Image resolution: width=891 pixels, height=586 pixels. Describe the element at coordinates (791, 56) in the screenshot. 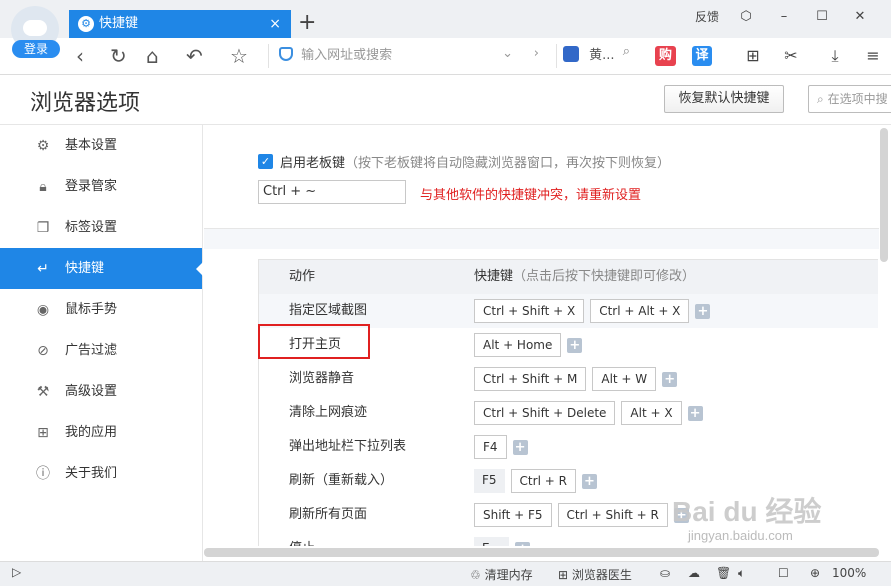

I see `scissors-icon: ✂` at that location.